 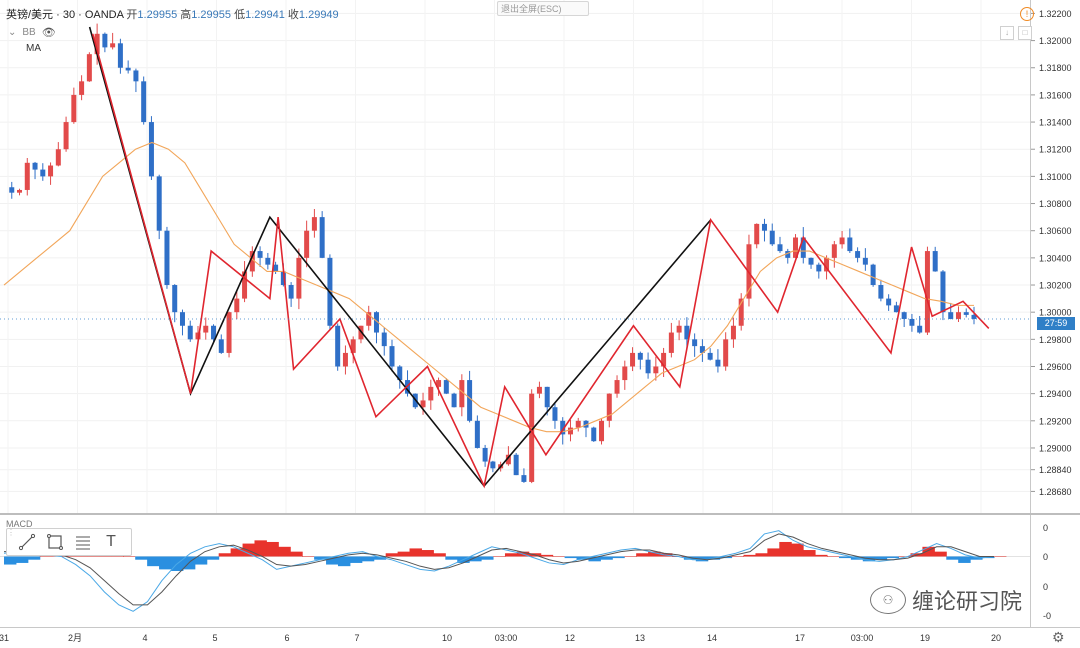 I want to click on high-label: 高, so click(x=186, y=15).